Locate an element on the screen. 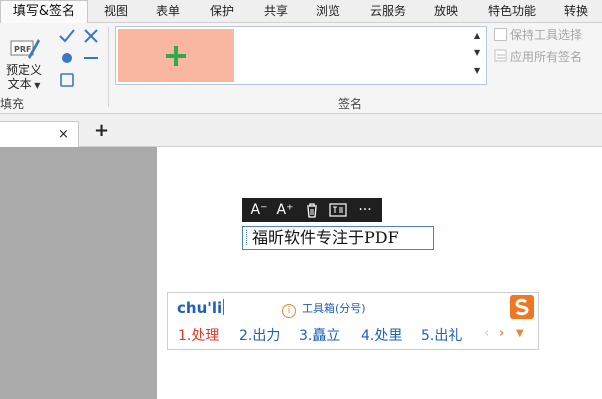 The width and height of the screenshot is (602, 399). trash-icon is located at coordinates (312, 210).